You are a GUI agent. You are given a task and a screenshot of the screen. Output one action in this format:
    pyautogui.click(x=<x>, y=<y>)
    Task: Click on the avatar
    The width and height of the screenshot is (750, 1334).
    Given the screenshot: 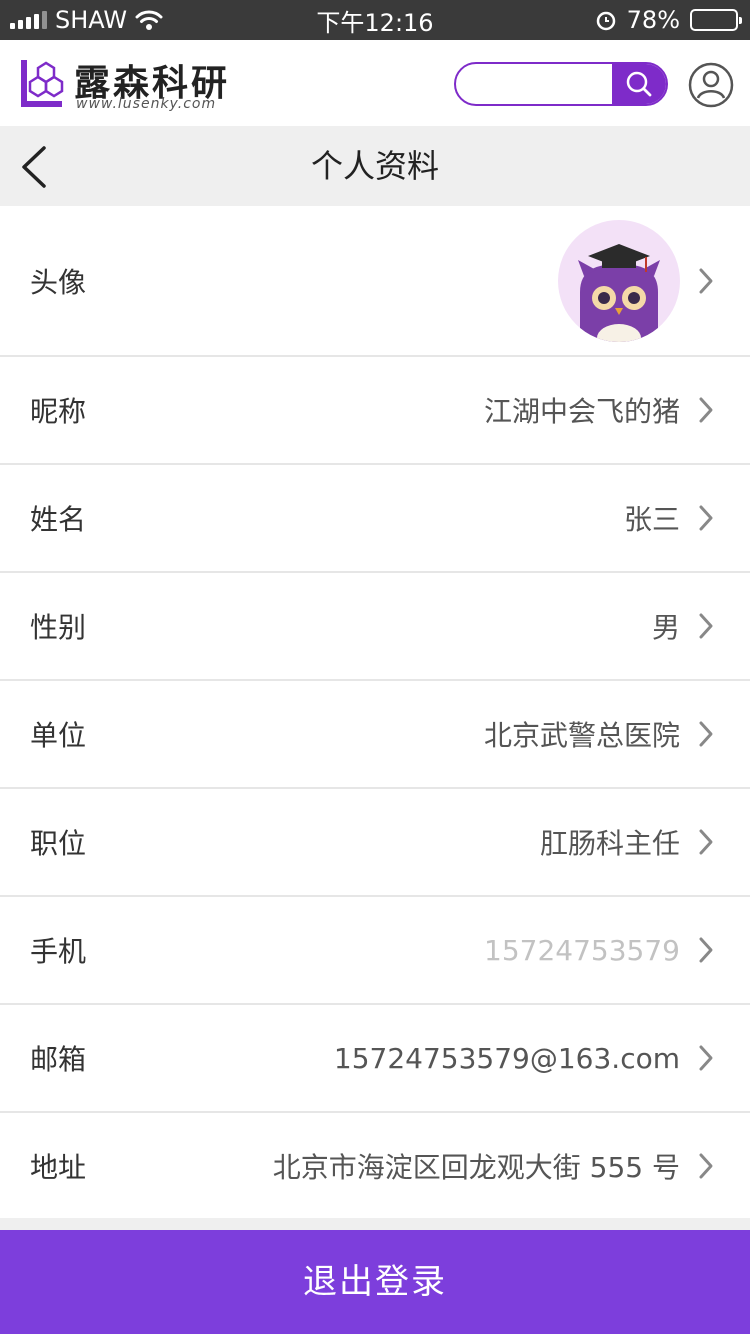 What is the action you would take?
    pyautogui.click(x=619, y=281)
    